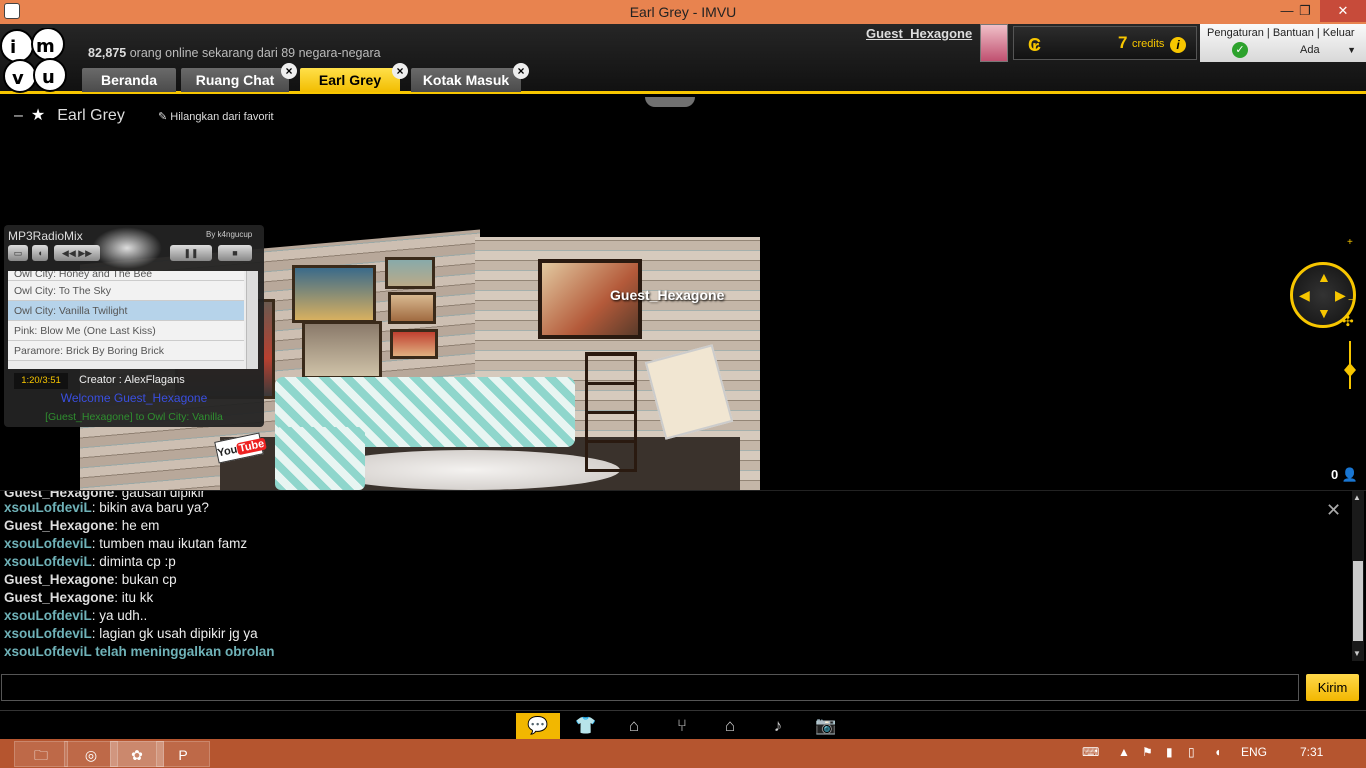 This screenshot has width=1366, height=768. Describe the element at coordinates (1254, 752) in the screenshot. I see `language-indicator: ENG` at that location.